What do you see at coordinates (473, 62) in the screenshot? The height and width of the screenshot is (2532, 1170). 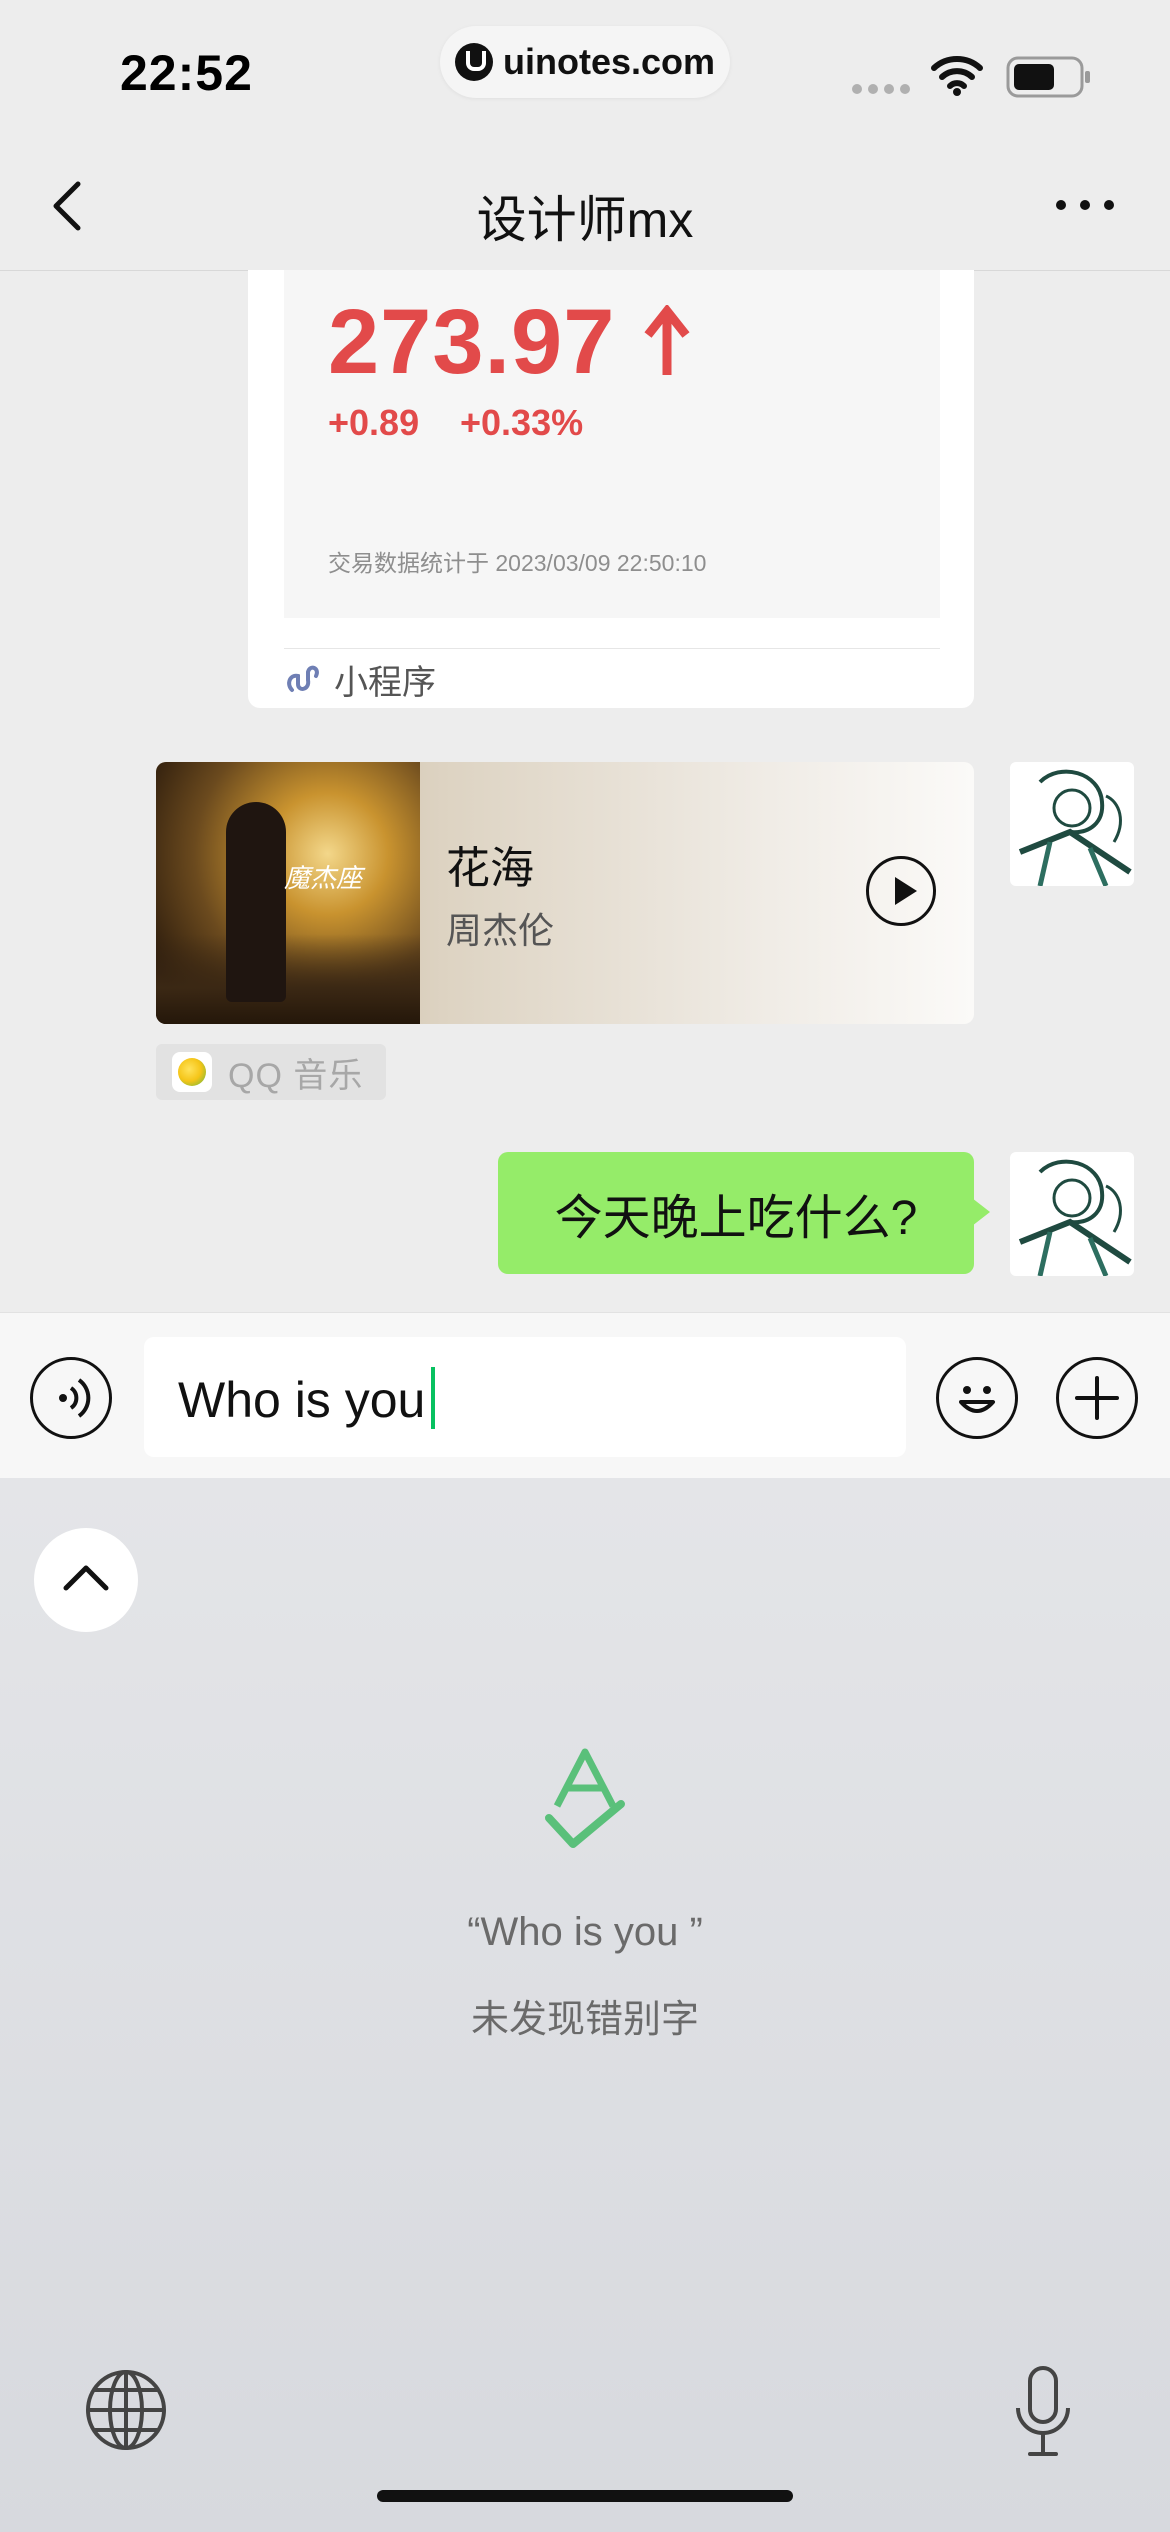 I see `uinotes-logo-icon` at bounding box center [473, 62].